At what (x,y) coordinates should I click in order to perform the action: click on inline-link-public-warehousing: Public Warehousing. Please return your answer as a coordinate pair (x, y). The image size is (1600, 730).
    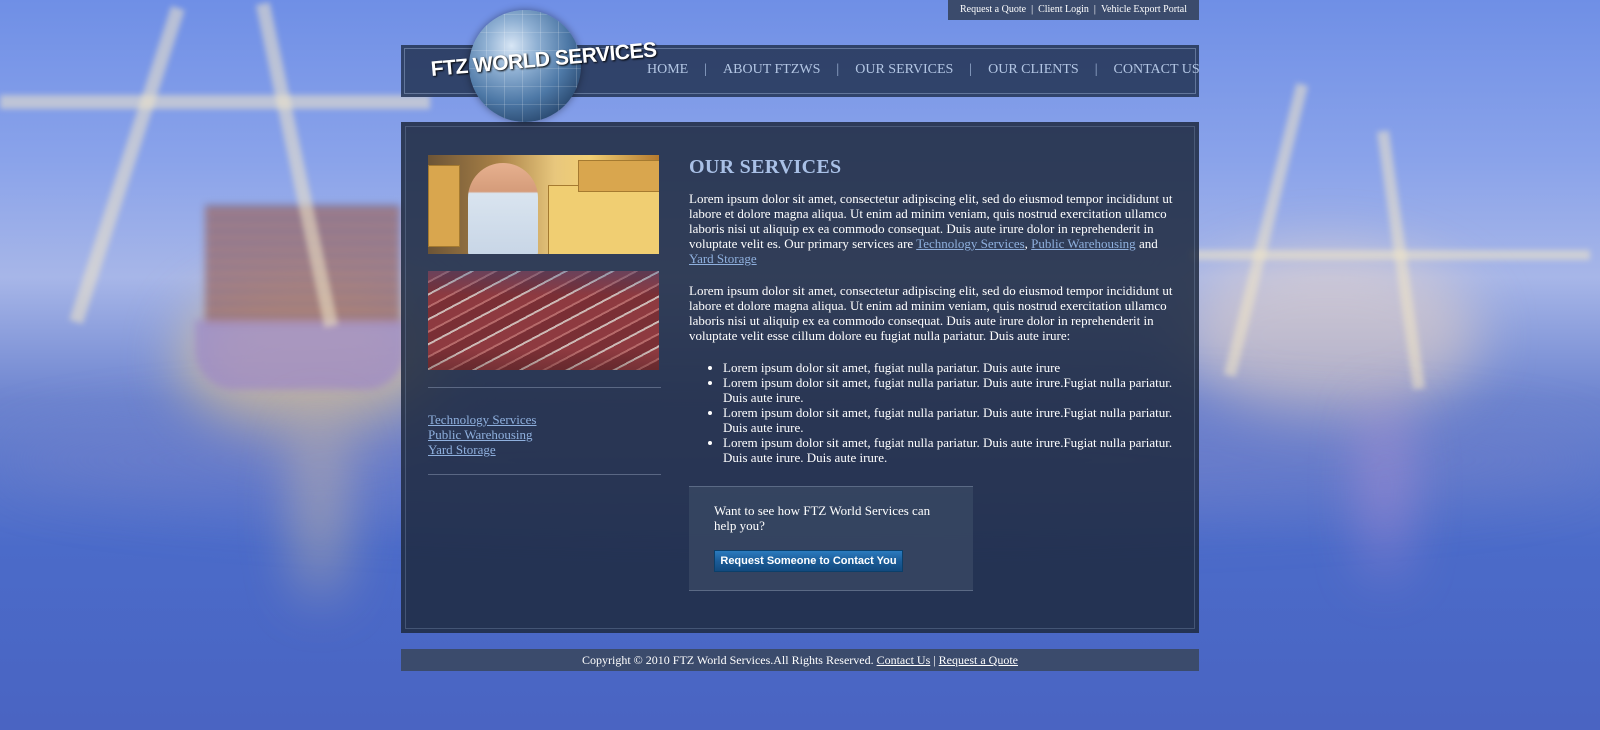
    Looking at the image, I should click on (1083, 243).